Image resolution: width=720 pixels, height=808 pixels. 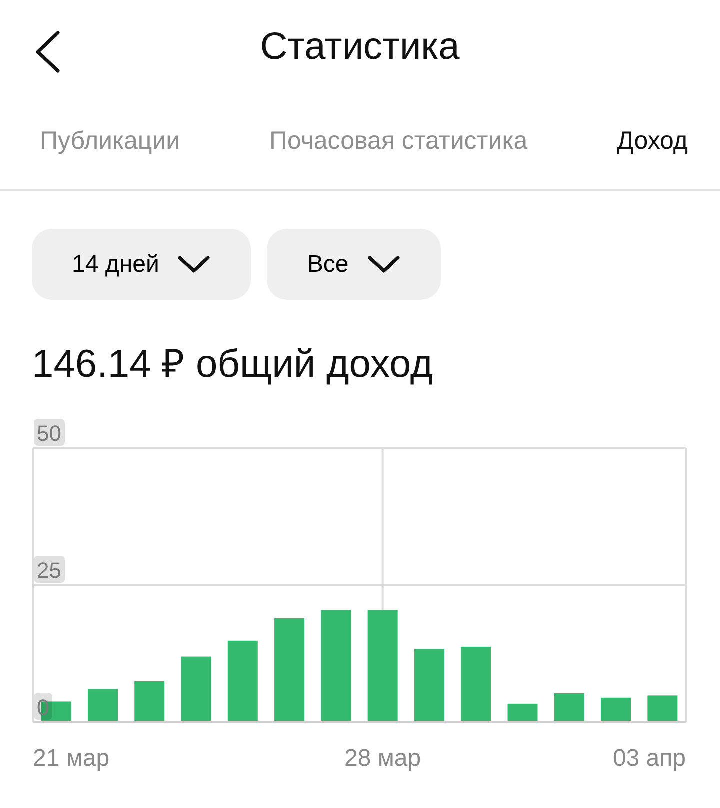 What do you see at coordinates (354, 264) in the screenshot?
I see `filter-dropdown: Все` at bounding box center [354, 264].